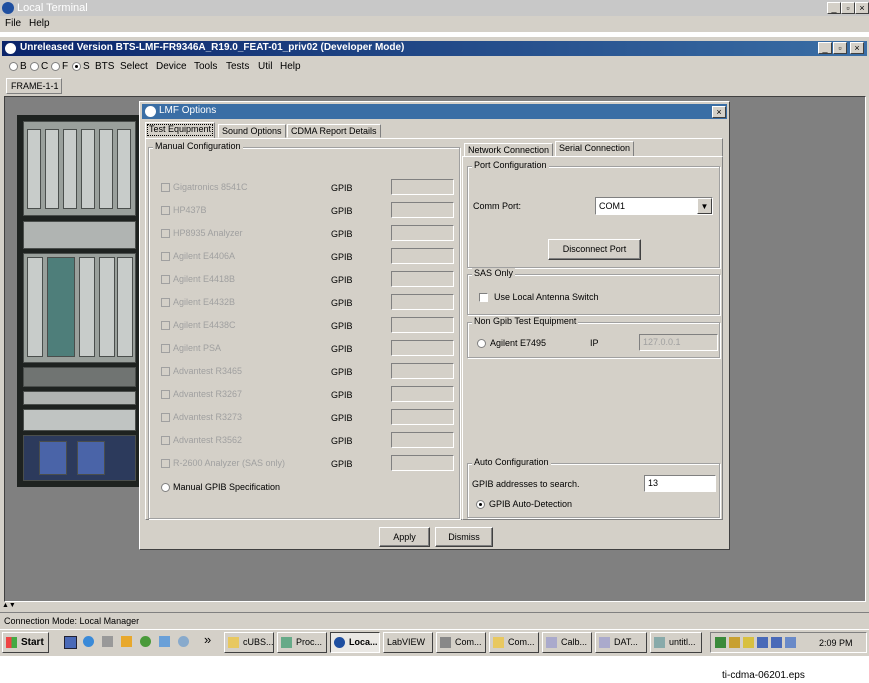  Describe the element at coordinates (595, 149) in the screenshot. I see `tab-serial-connection: Serial Connection` at that location.